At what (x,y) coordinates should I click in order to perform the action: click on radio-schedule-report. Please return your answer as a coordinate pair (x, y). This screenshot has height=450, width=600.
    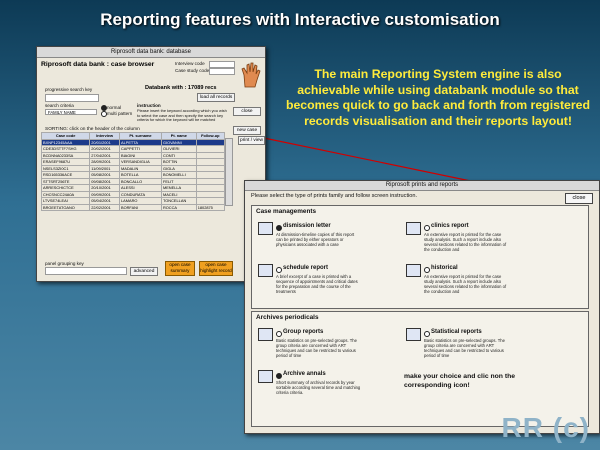
    Looking at the image, I should click on (279, 270).